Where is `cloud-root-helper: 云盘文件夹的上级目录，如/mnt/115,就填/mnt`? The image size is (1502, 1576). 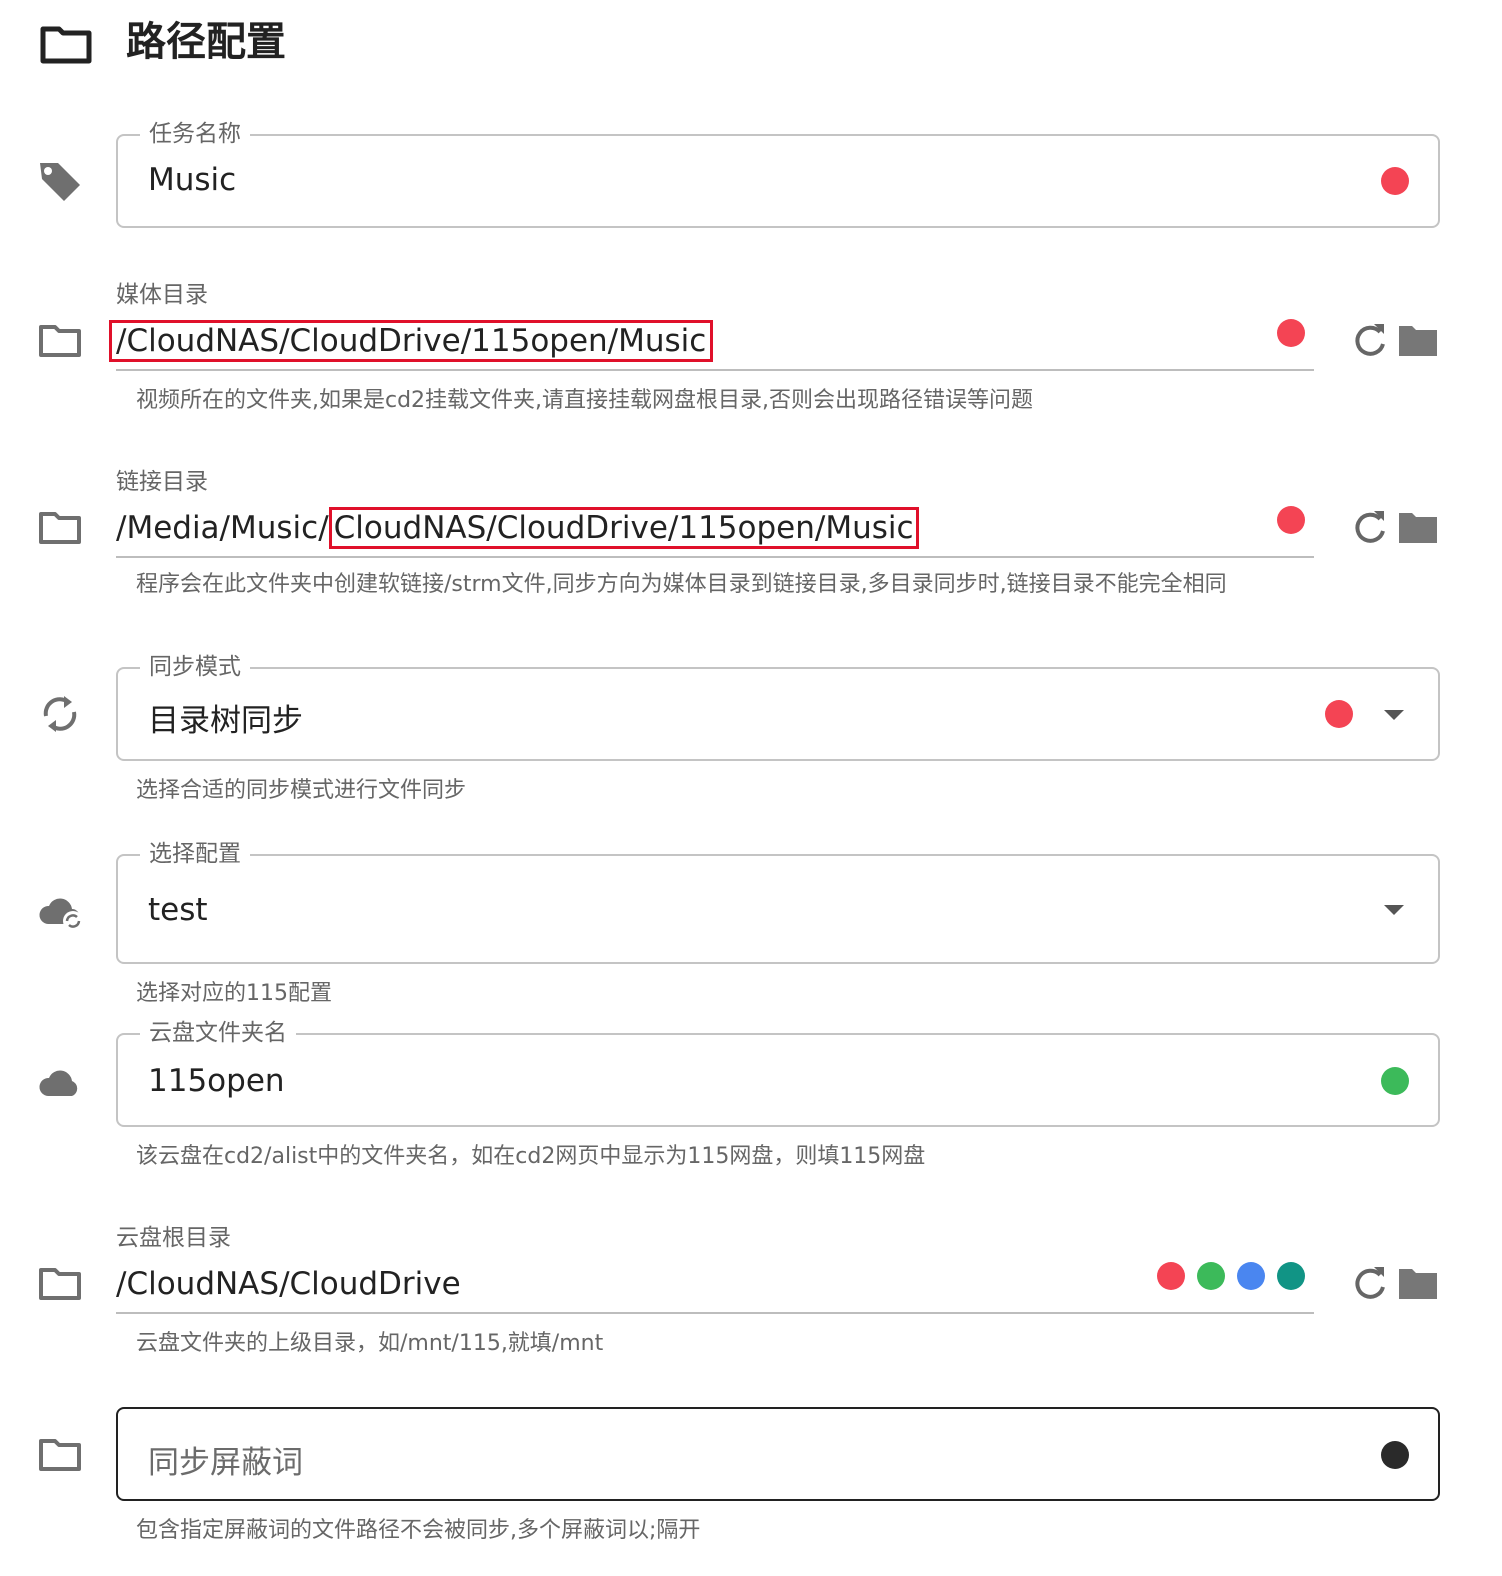
cloud-root-helper: 云盘文件夹的上级目录，如/mnt/115,就填/mnt is located at coordinates (370, 1343).